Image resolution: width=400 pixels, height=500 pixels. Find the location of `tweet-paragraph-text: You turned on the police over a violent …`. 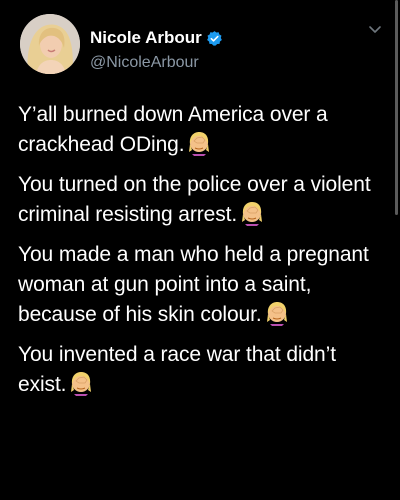

tweet-paragraph-text: You turned on the police over a violent … is located at coordinates (194, 199).